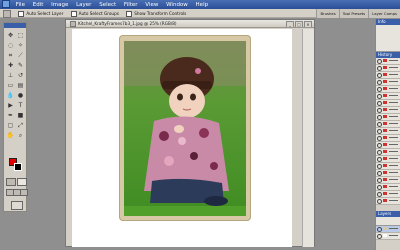 The height and width of the screenshot is (250, 400). Describe the element at coordinates (20, 115) in the screenshot. I see `shape-tool-icon: ■` at that location.